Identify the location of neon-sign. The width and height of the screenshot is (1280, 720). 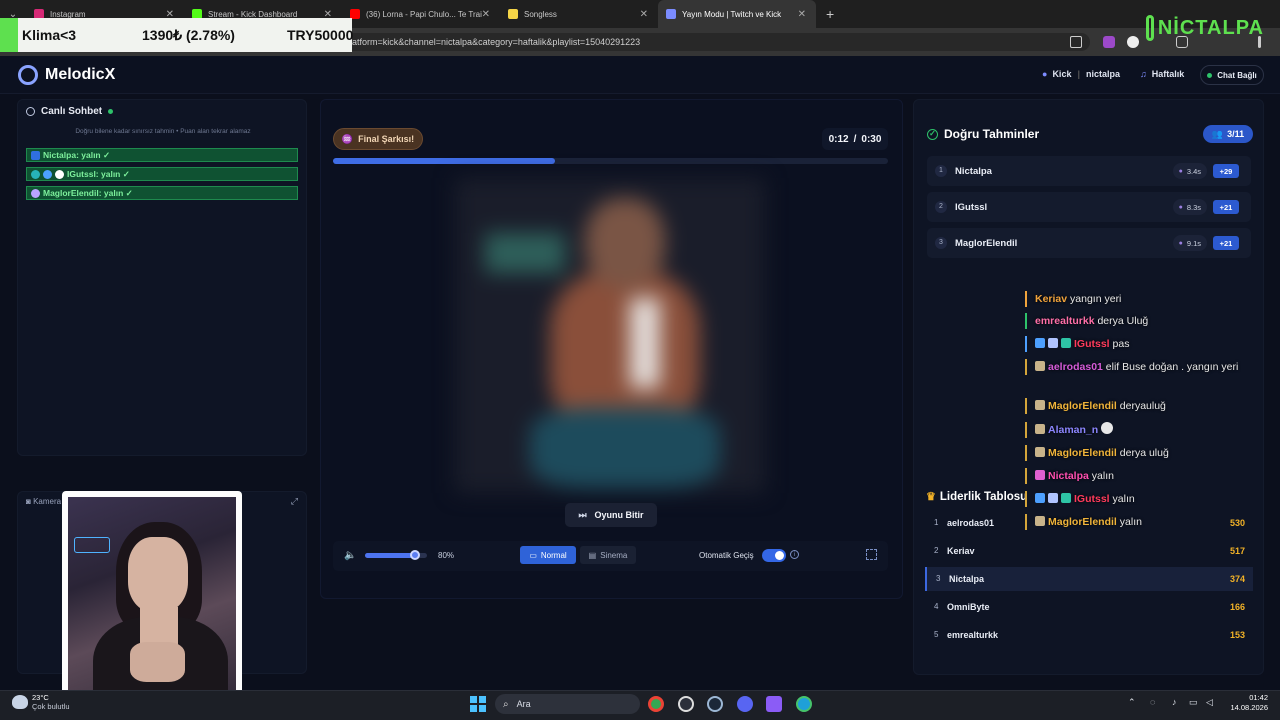
(92, 545).